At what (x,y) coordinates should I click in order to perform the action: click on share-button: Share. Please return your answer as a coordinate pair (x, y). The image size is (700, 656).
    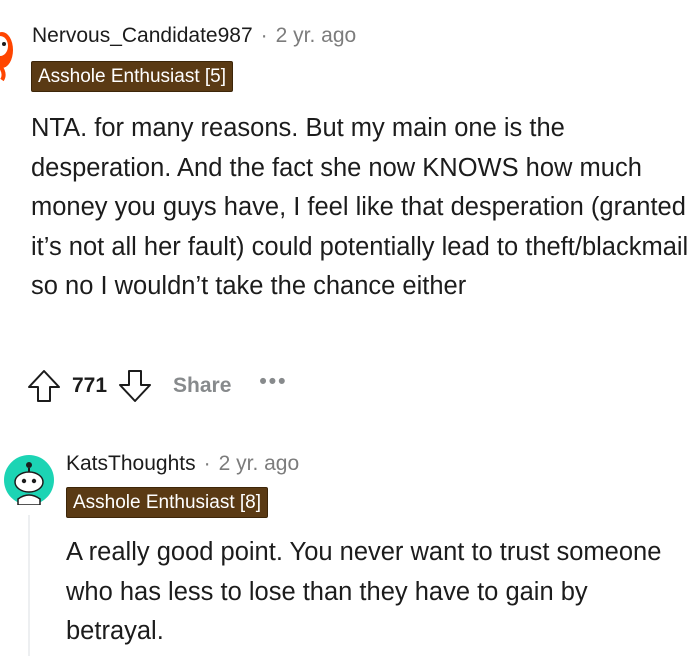
    Looking at the image, I should click on (202, 386).